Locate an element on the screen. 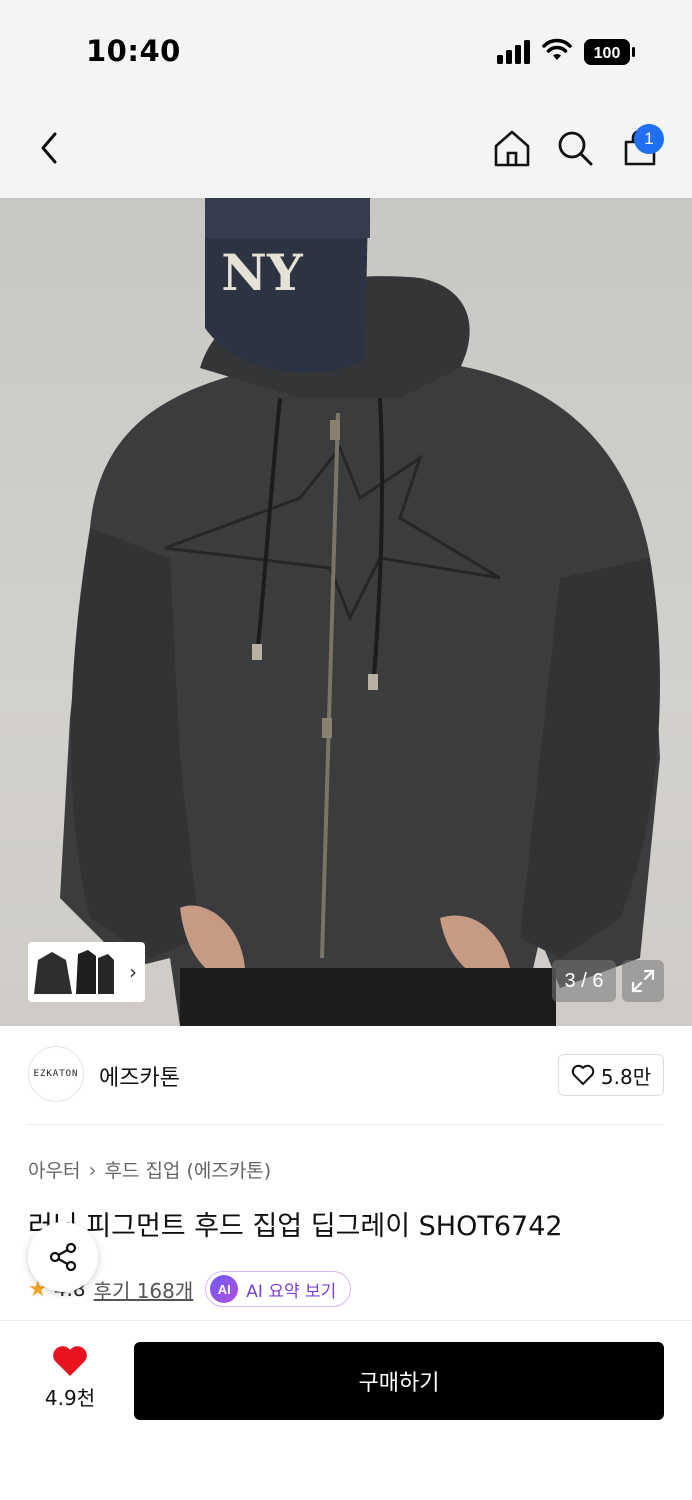  search-icon is located at coordinates (575, 148).